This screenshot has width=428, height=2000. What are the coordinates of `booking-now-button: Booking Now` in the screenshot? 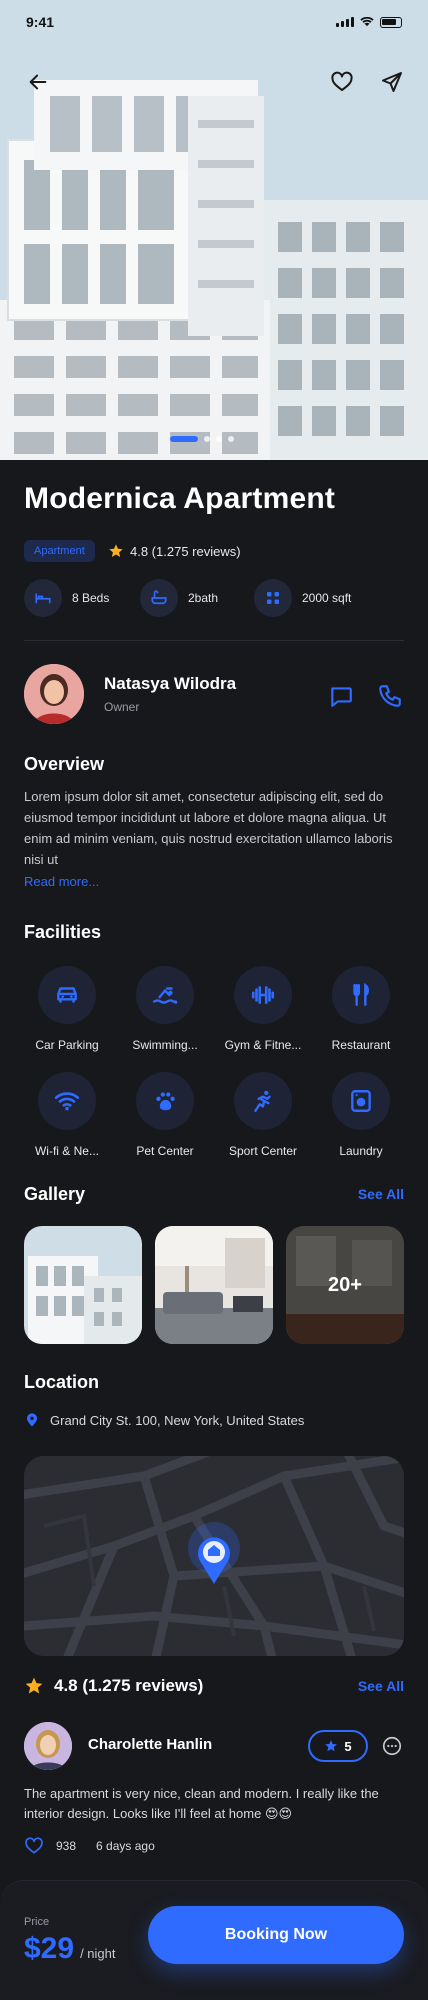 It's located at (276, 1935).